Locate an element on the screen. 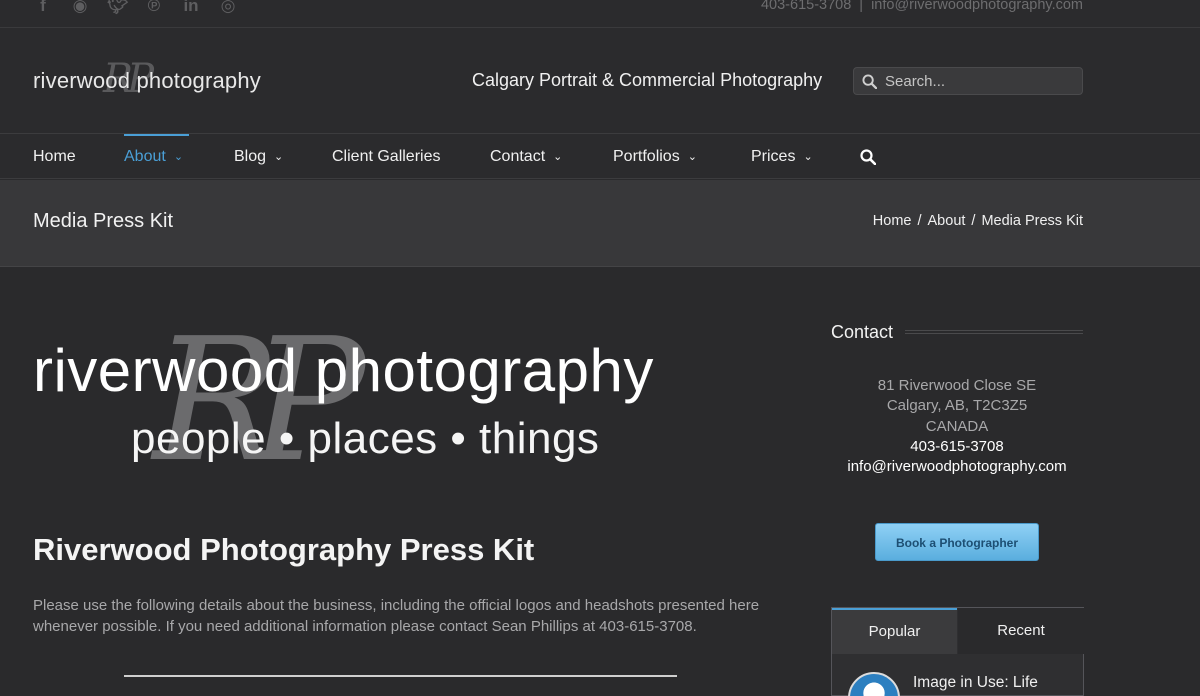  content-divider is located at coordinates (400, 676).